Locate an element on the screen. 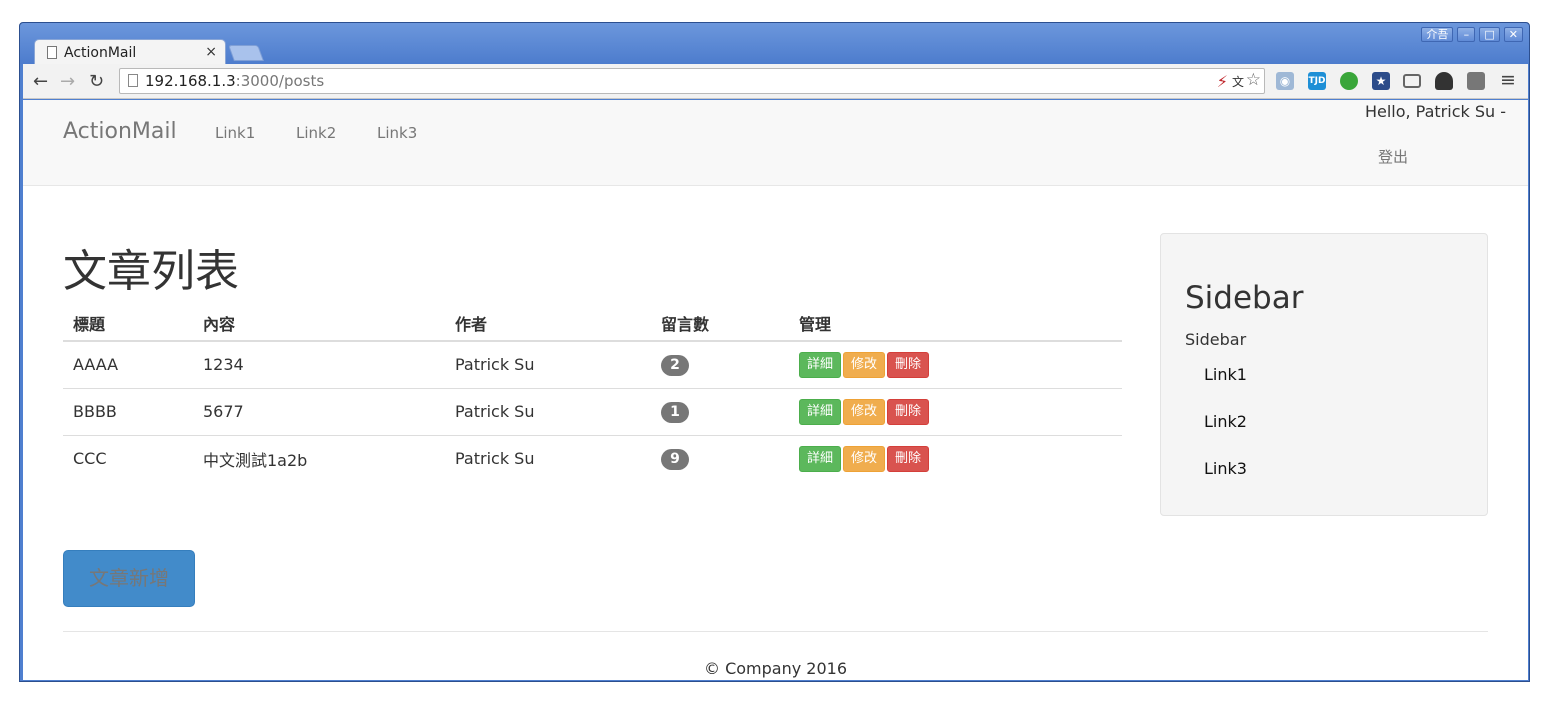 The height and width of the screenshot is (707, 1554). table-row: AAAA 1234 Patrick Su 2 詳細 修改 刪除 is located at coordinates (592, 365).